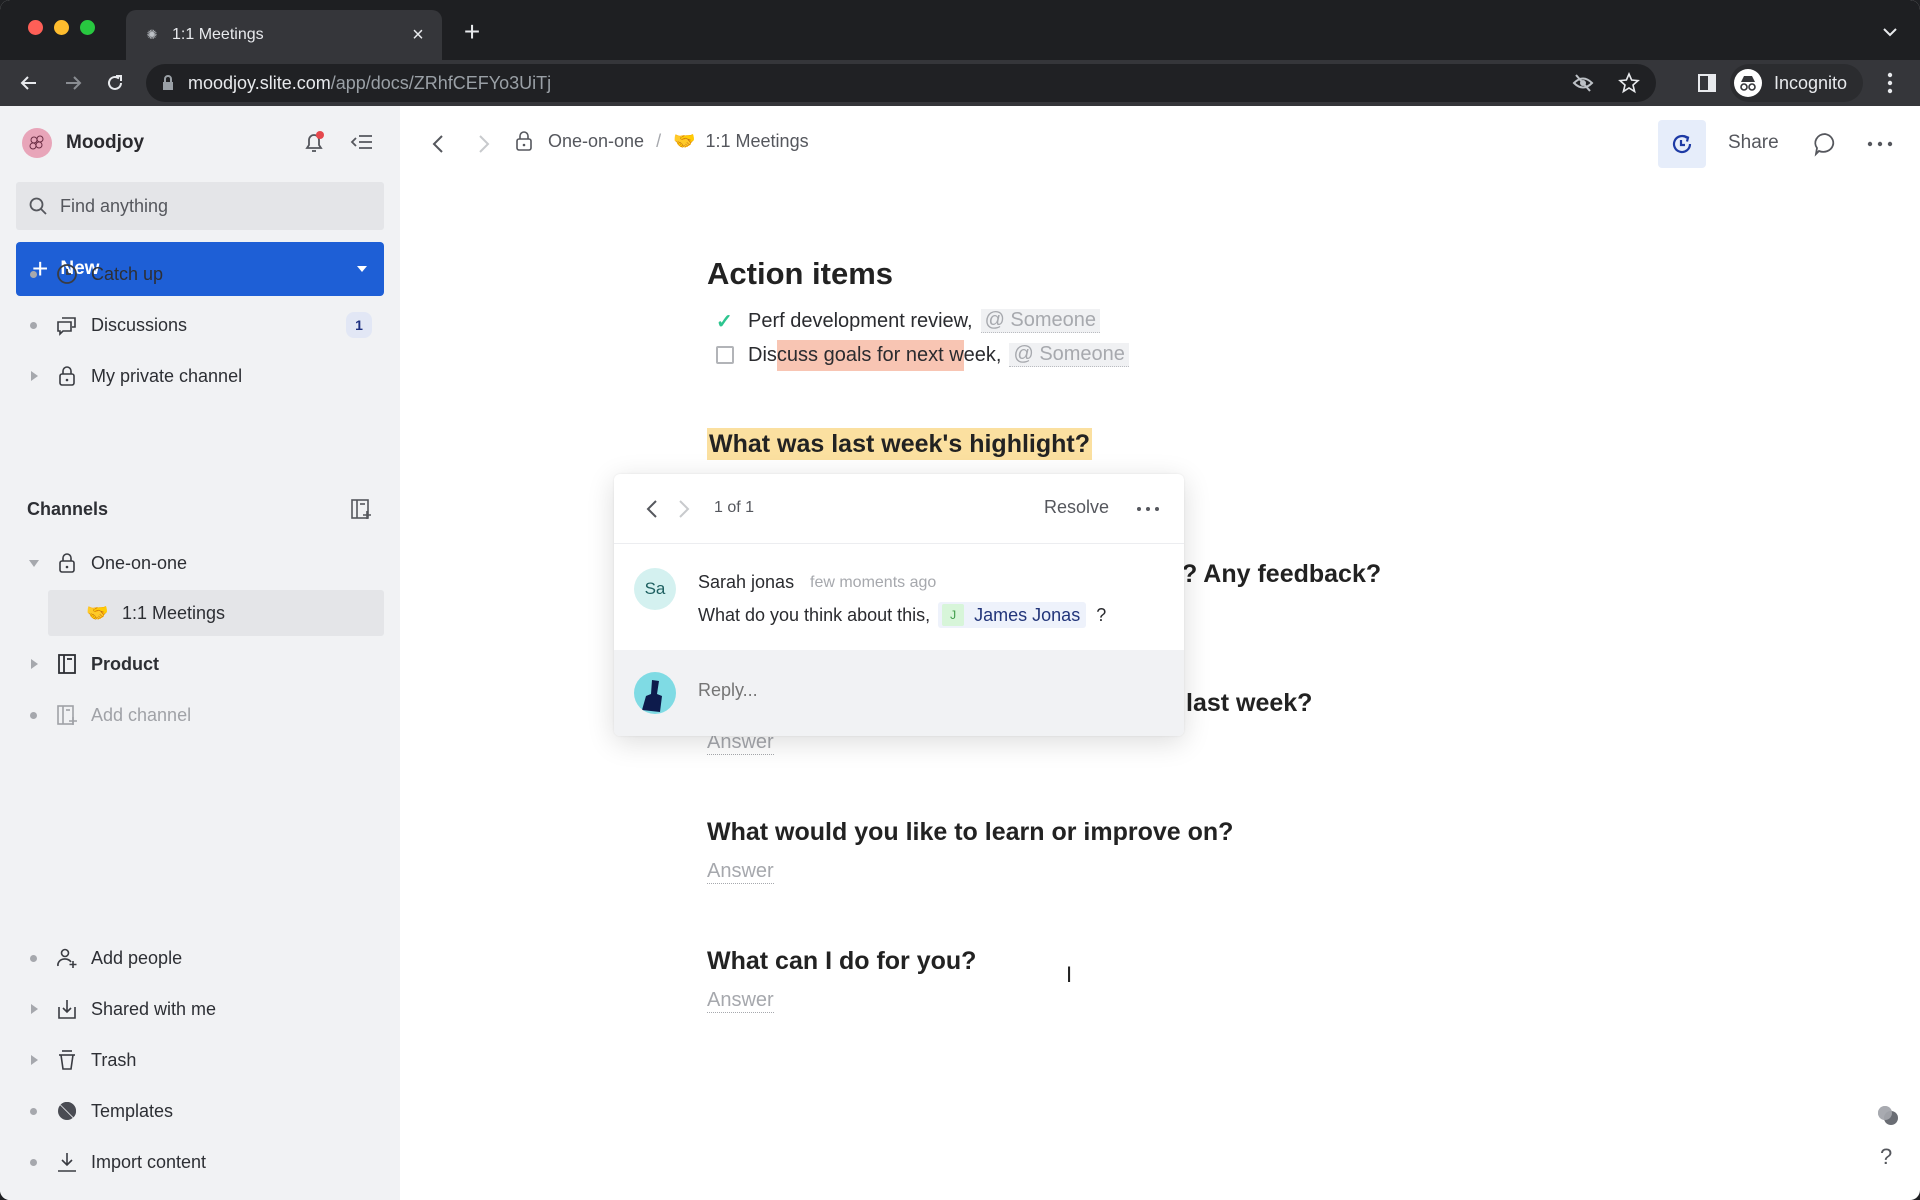  I want to click on search-input: Find anything, so click(200, 206).